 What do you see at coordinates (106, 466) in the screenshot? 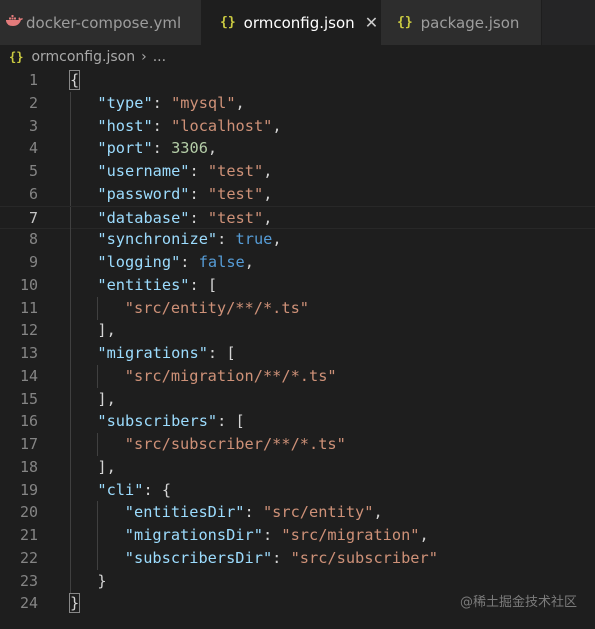
I see `code-token: ],` at bounding box center [106, 466].